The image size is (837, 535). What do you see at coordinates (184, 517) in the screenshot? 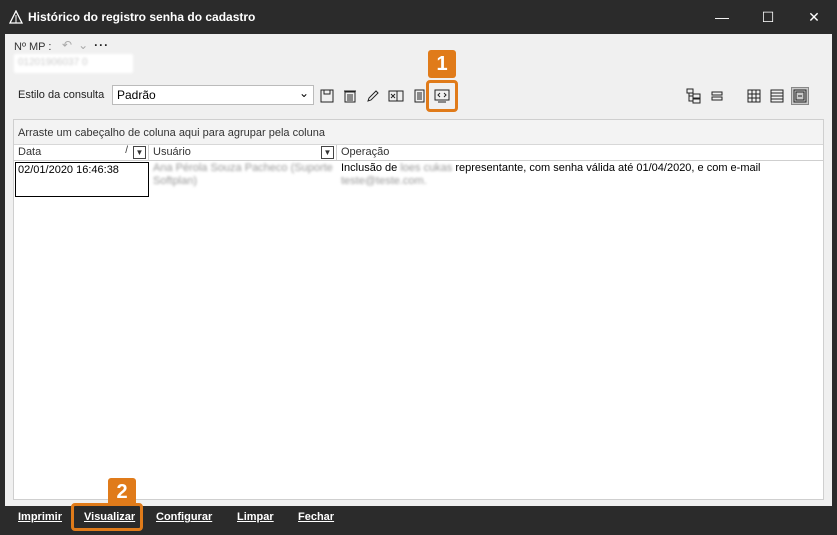
I see `configure-button: Configurar` at bounding box center [184, 517].